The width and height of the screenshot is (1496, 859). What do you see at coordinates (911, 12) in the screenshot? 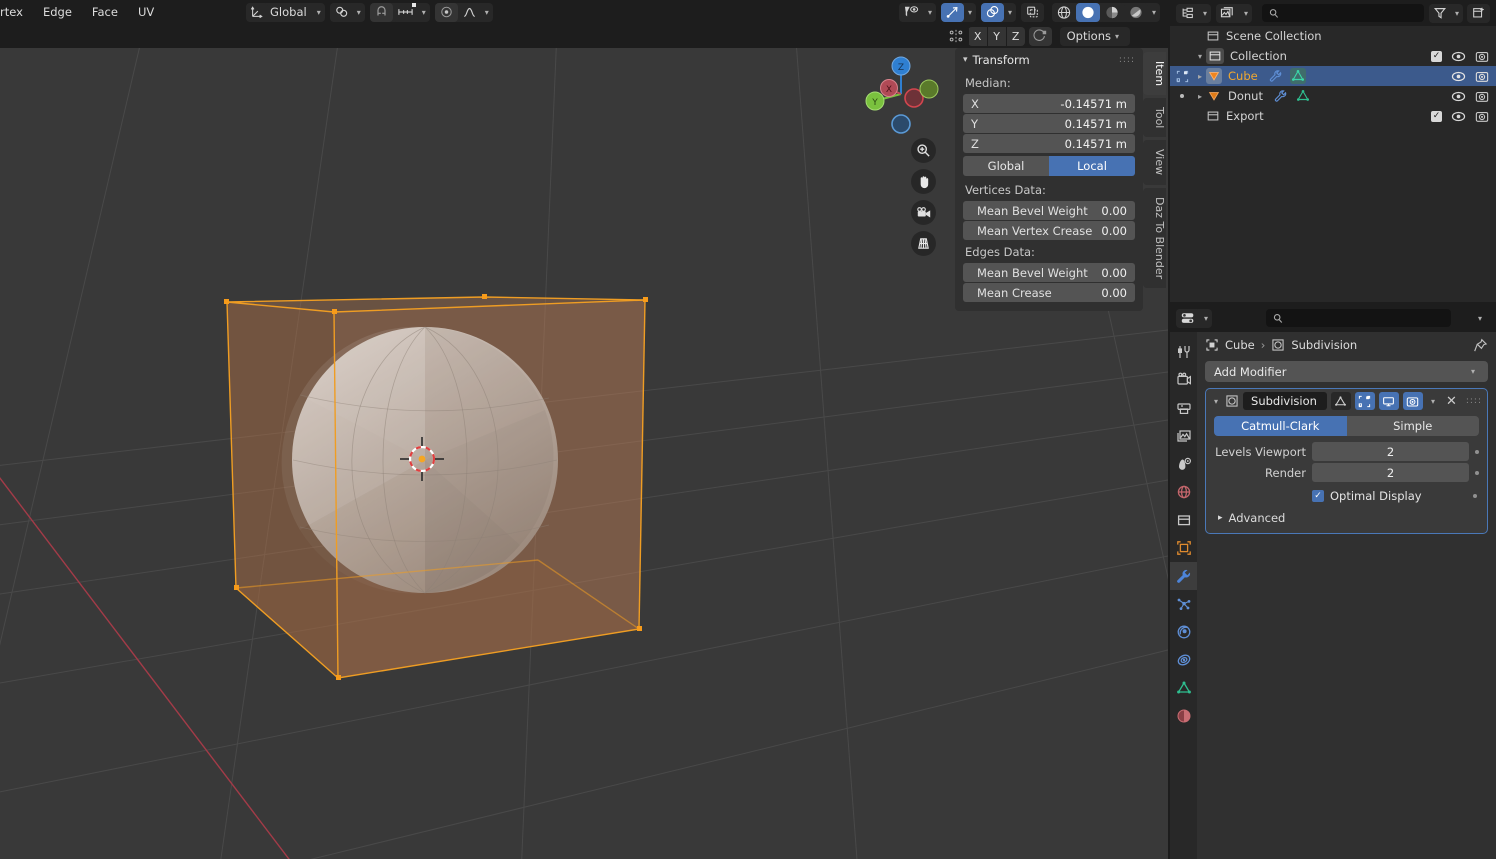
I see `visibility-selectability-icon` at bounding box center [911, 12].